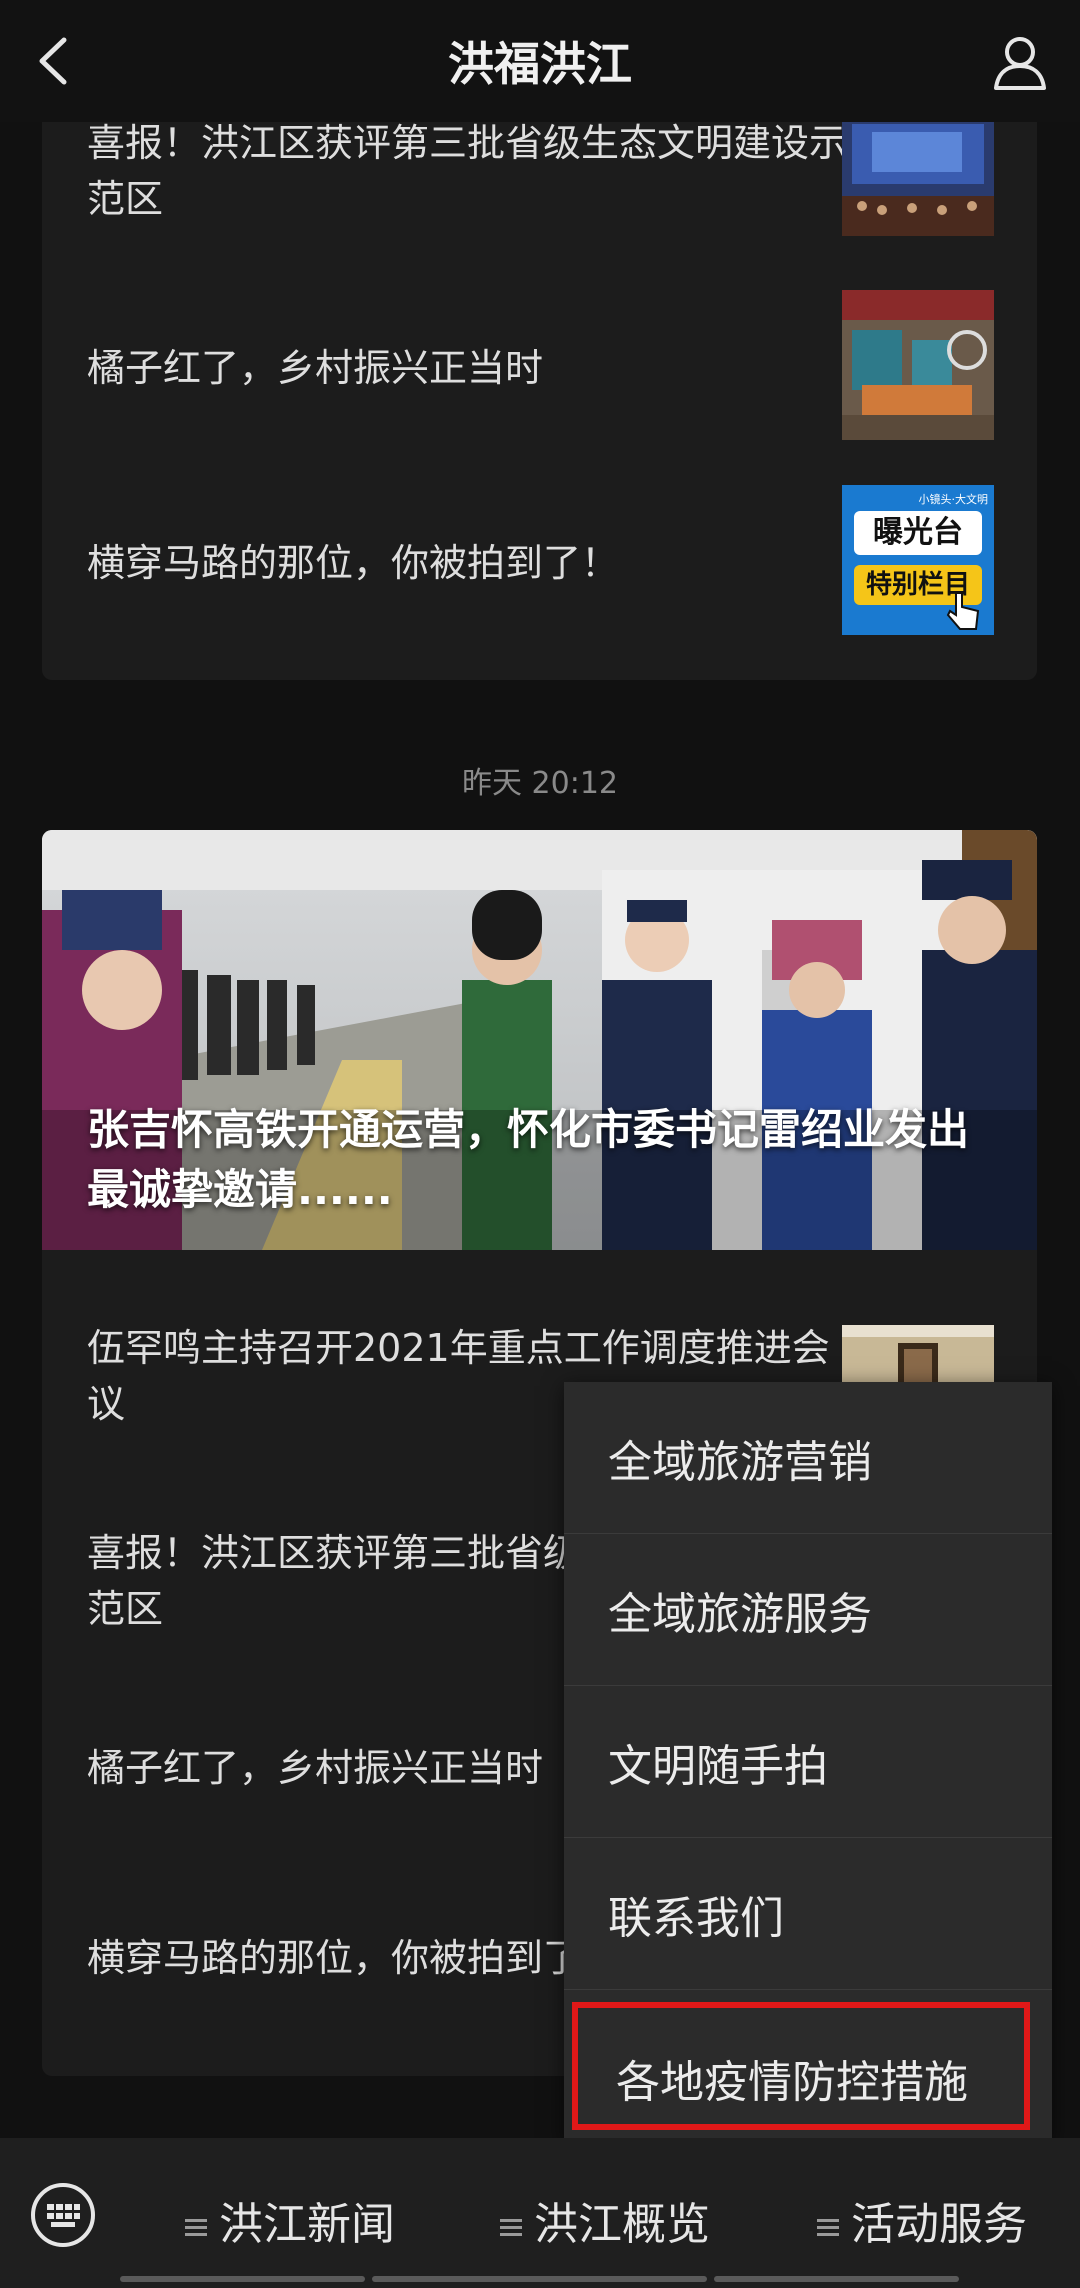  I want to click on tab-hongjiang-overview: 洪江概览, so click(605, 2219).